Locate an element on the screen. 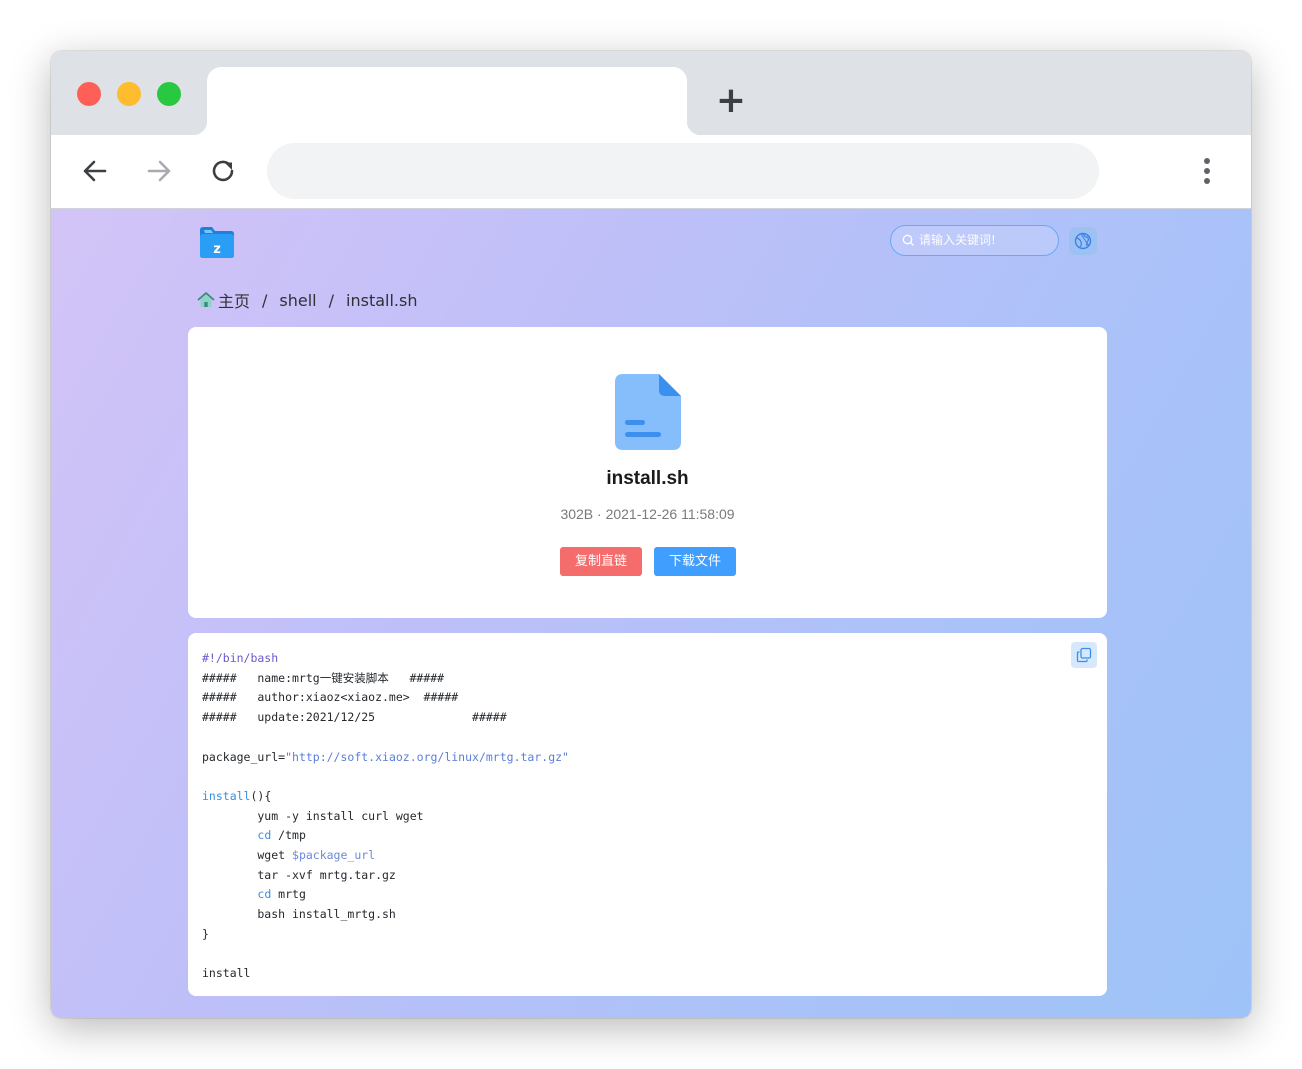  code-line: wget $package_url is located at coordinates (289, 855).